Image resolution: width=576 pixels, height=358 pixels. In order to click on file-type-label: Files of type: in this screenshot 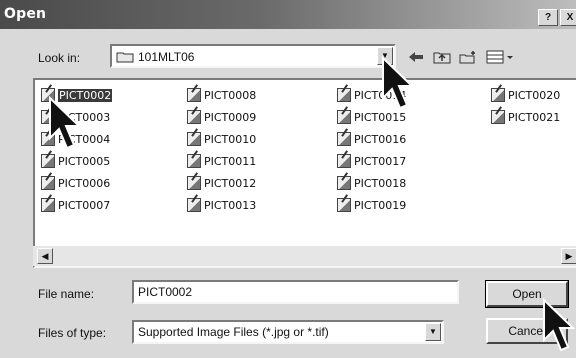, I will do `click(72, 333)`.